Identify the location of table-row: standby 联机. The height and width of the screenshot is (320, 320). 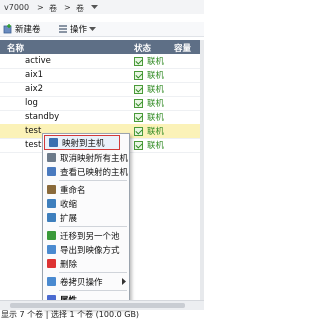
(100, 117).